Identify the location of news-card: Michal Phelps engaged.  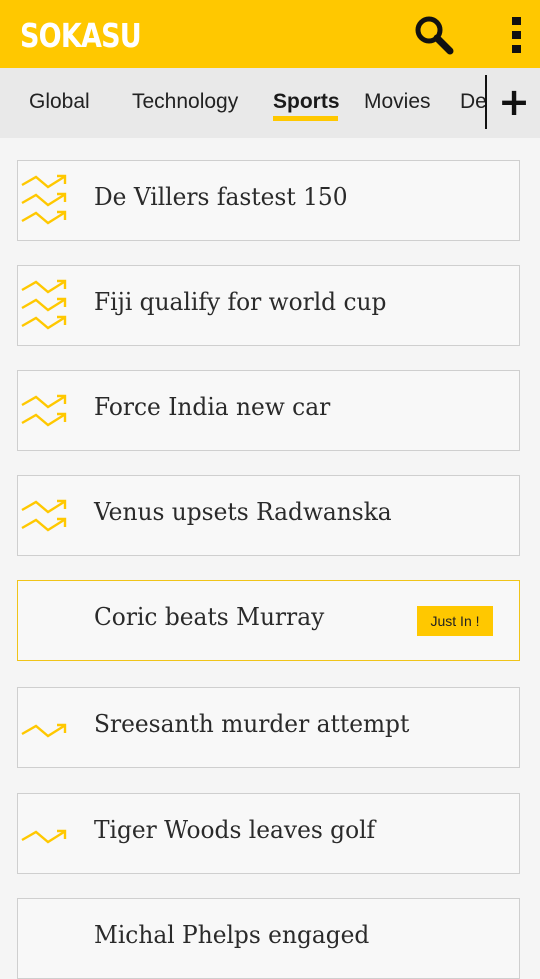
(268, 938).